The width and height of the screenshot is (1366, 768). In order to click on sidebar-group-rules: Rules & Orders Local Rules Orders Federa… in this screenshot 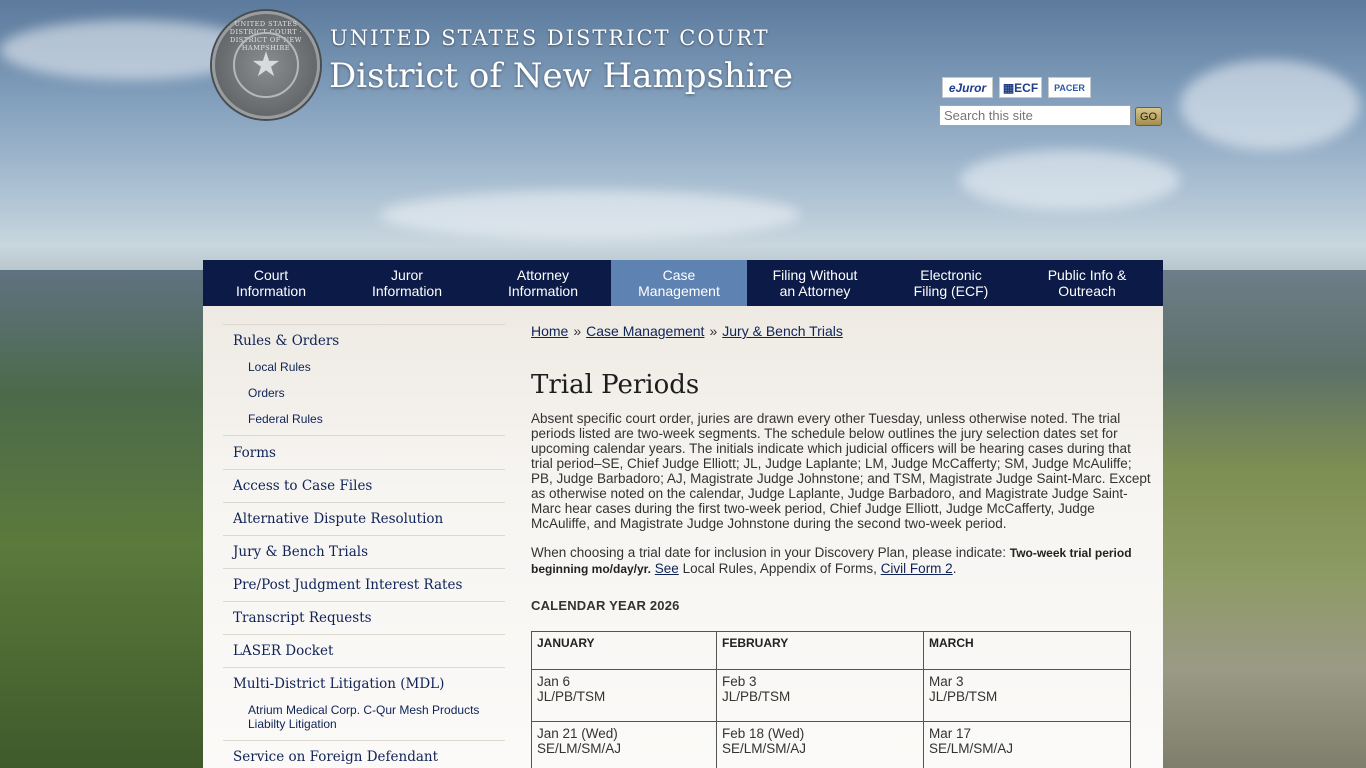, I will do `click(364, 380)`.